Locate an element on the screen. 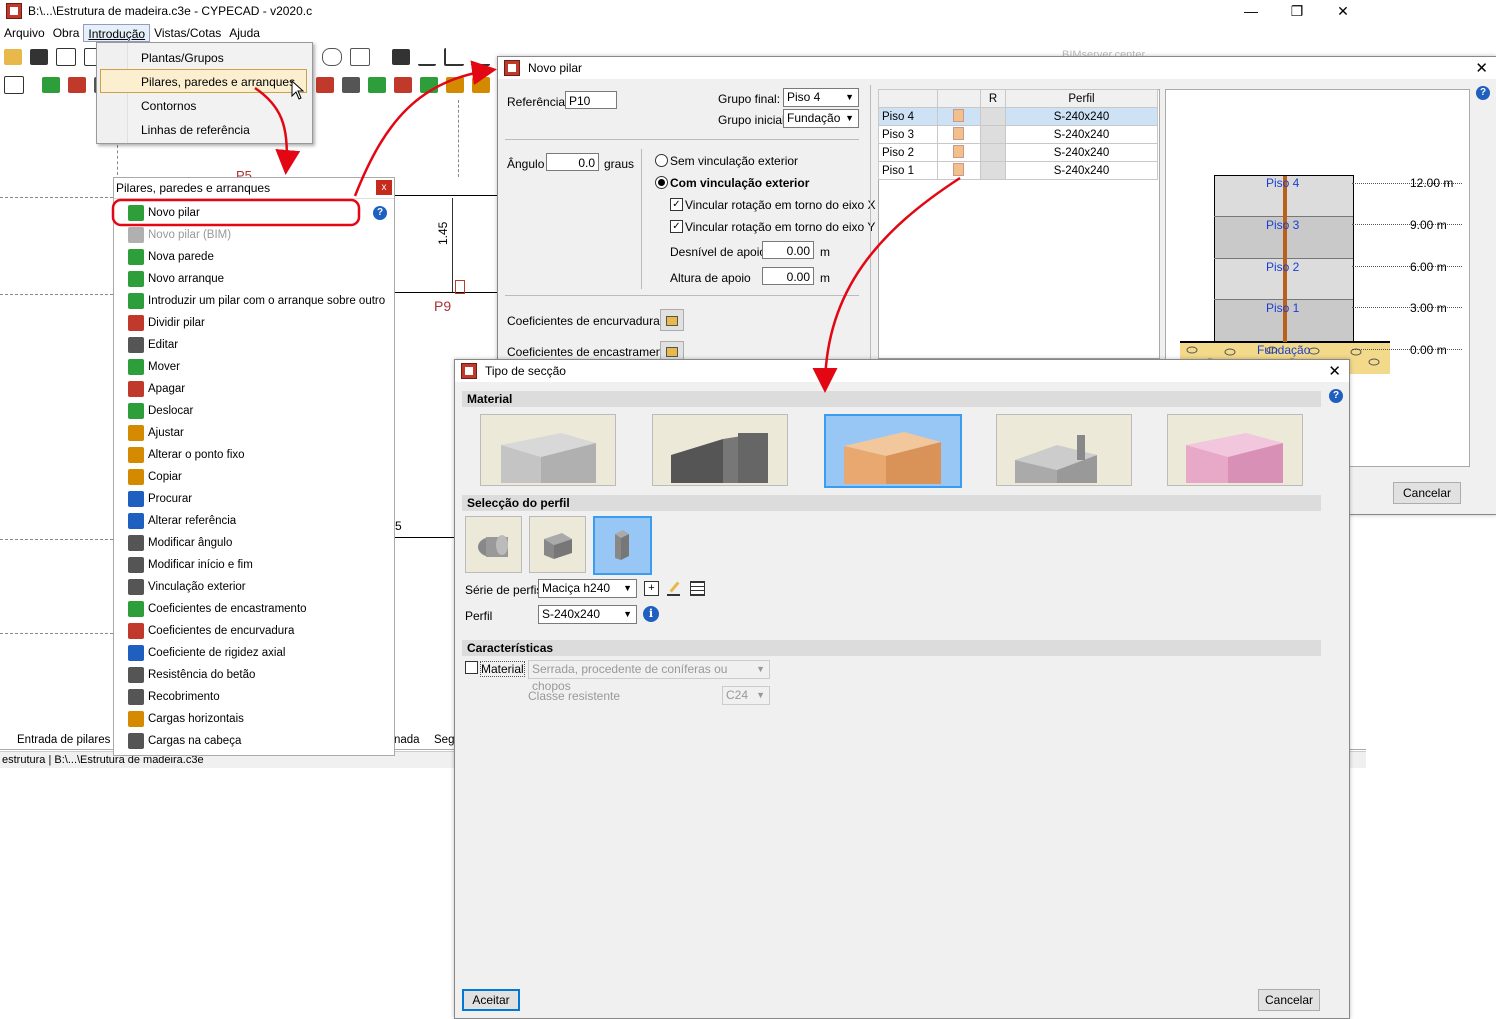 This screenshot has height=1019, width=1496. sidepanel-item: Vinculação exterior is located at coordinates (187, 587).